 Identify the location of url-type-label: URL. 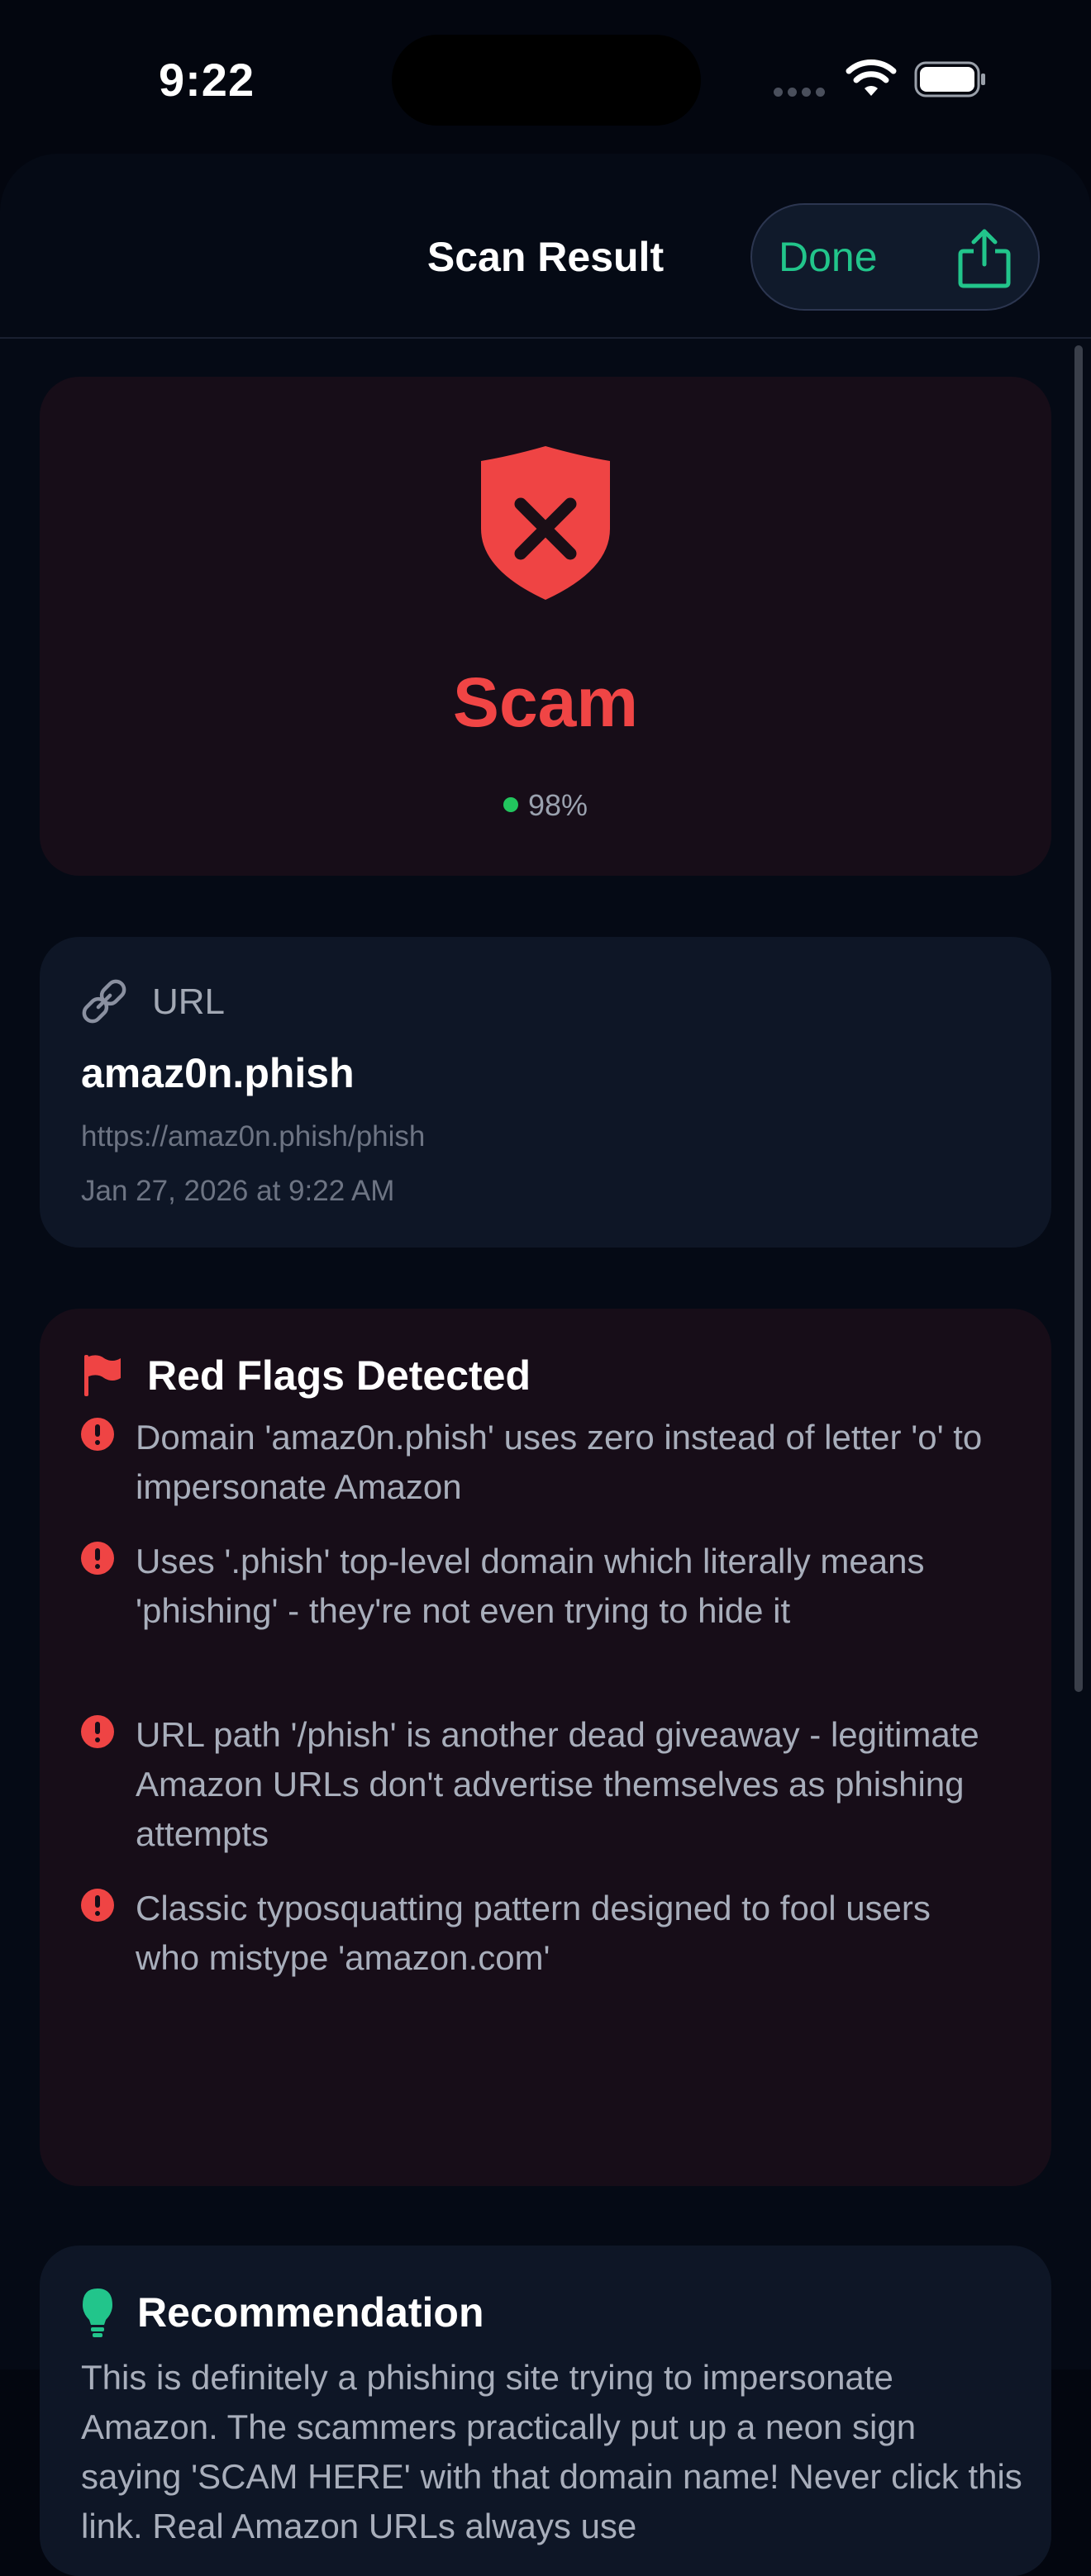
(189, 1001).